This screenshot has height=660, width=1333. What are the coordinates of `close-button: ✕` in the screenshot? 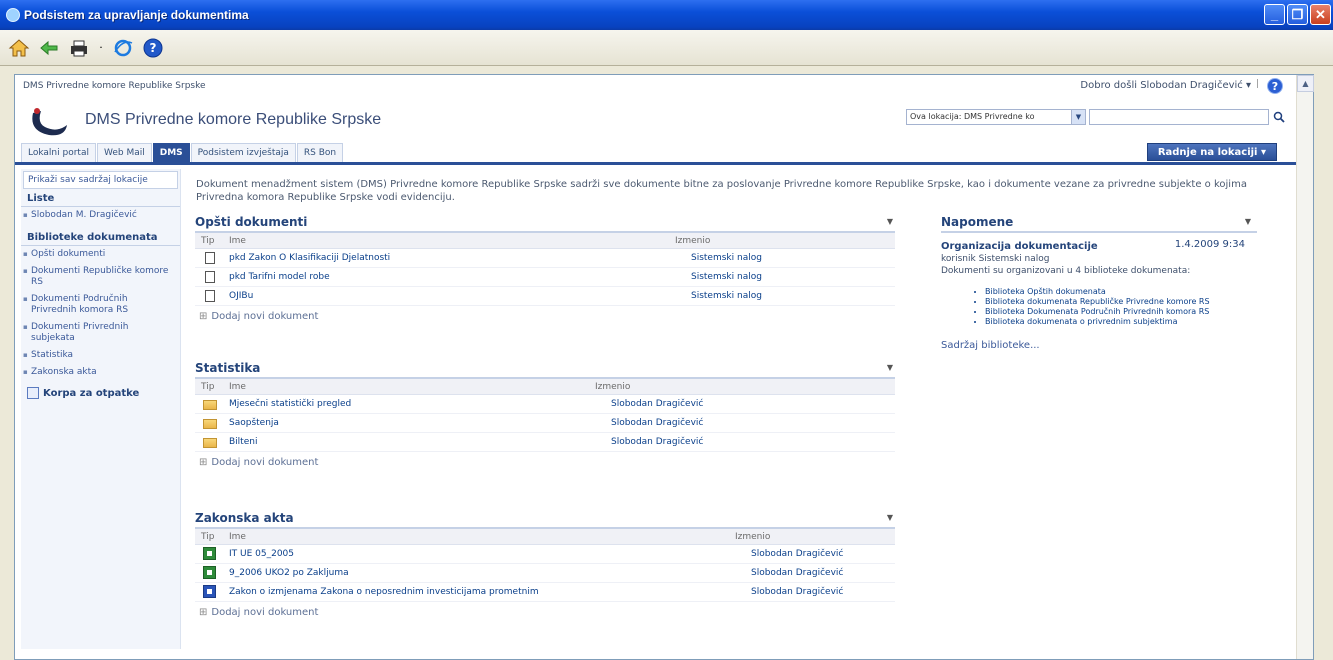 It's located at (1320, 14).